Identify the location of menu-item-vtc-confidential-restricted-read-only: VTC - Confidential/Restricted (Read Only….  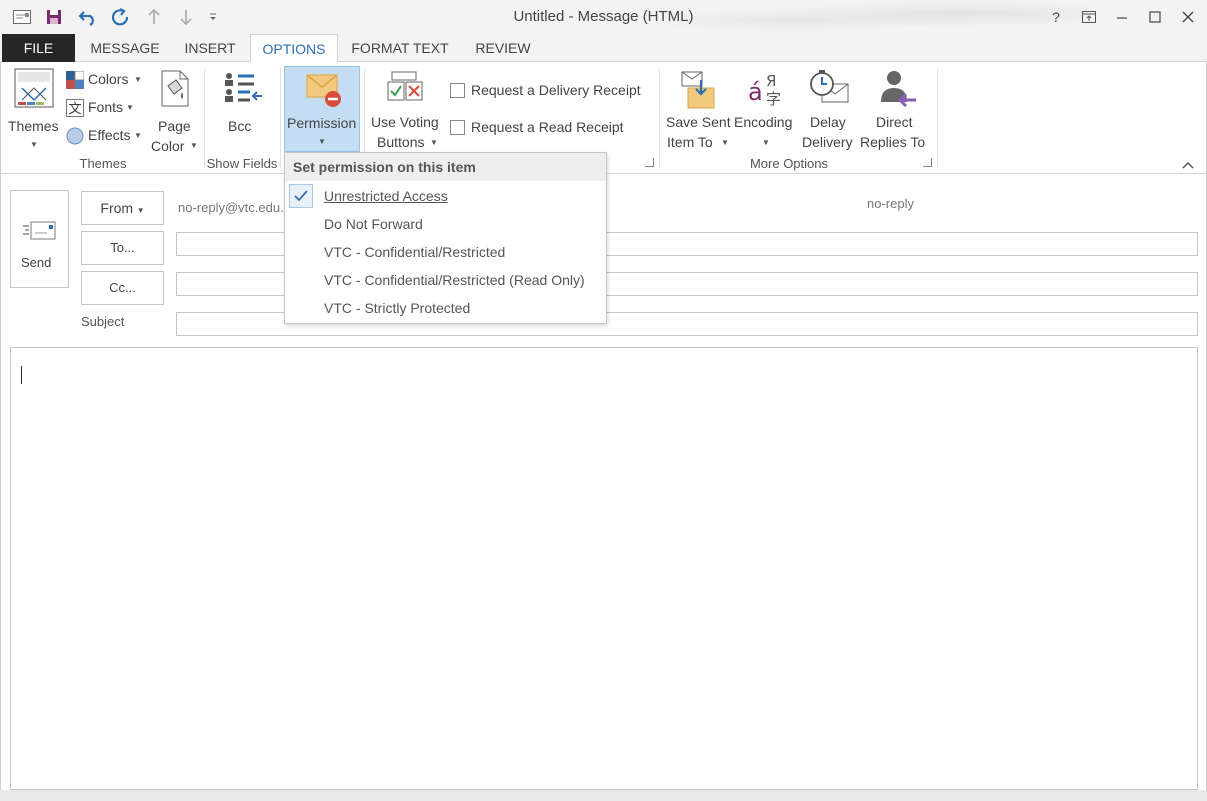
(445, 280).